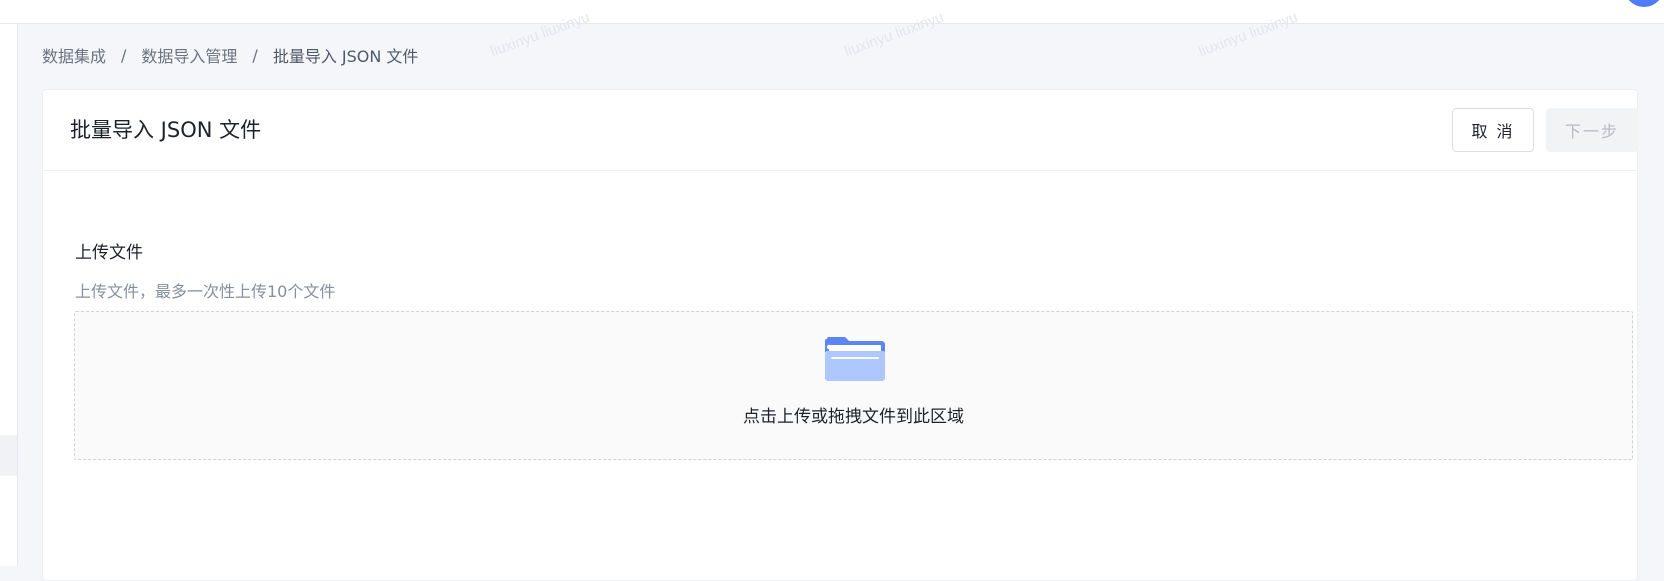  Describe the element at coordinates (109, 253) in the screenshot. I see `upload-section-label: 上传文件` at that location.